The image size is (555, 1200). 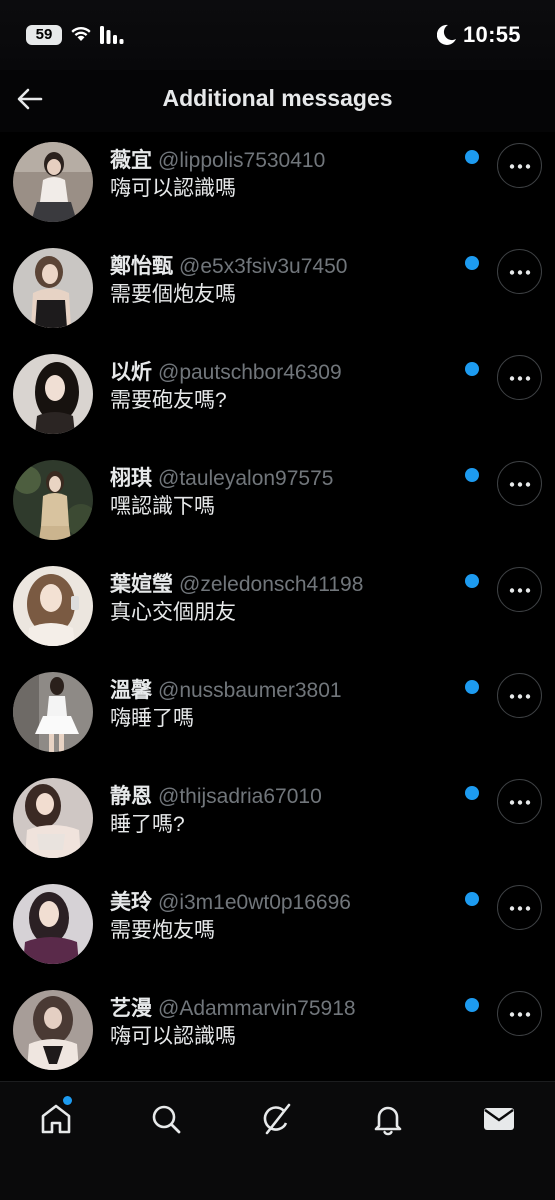 What do you see at coordinates (277, 185) in the screenshot?
I see `message-row: 薇宜 @lippolis7530410 嗨可以認識嗎` at bounding box center [277, 185].